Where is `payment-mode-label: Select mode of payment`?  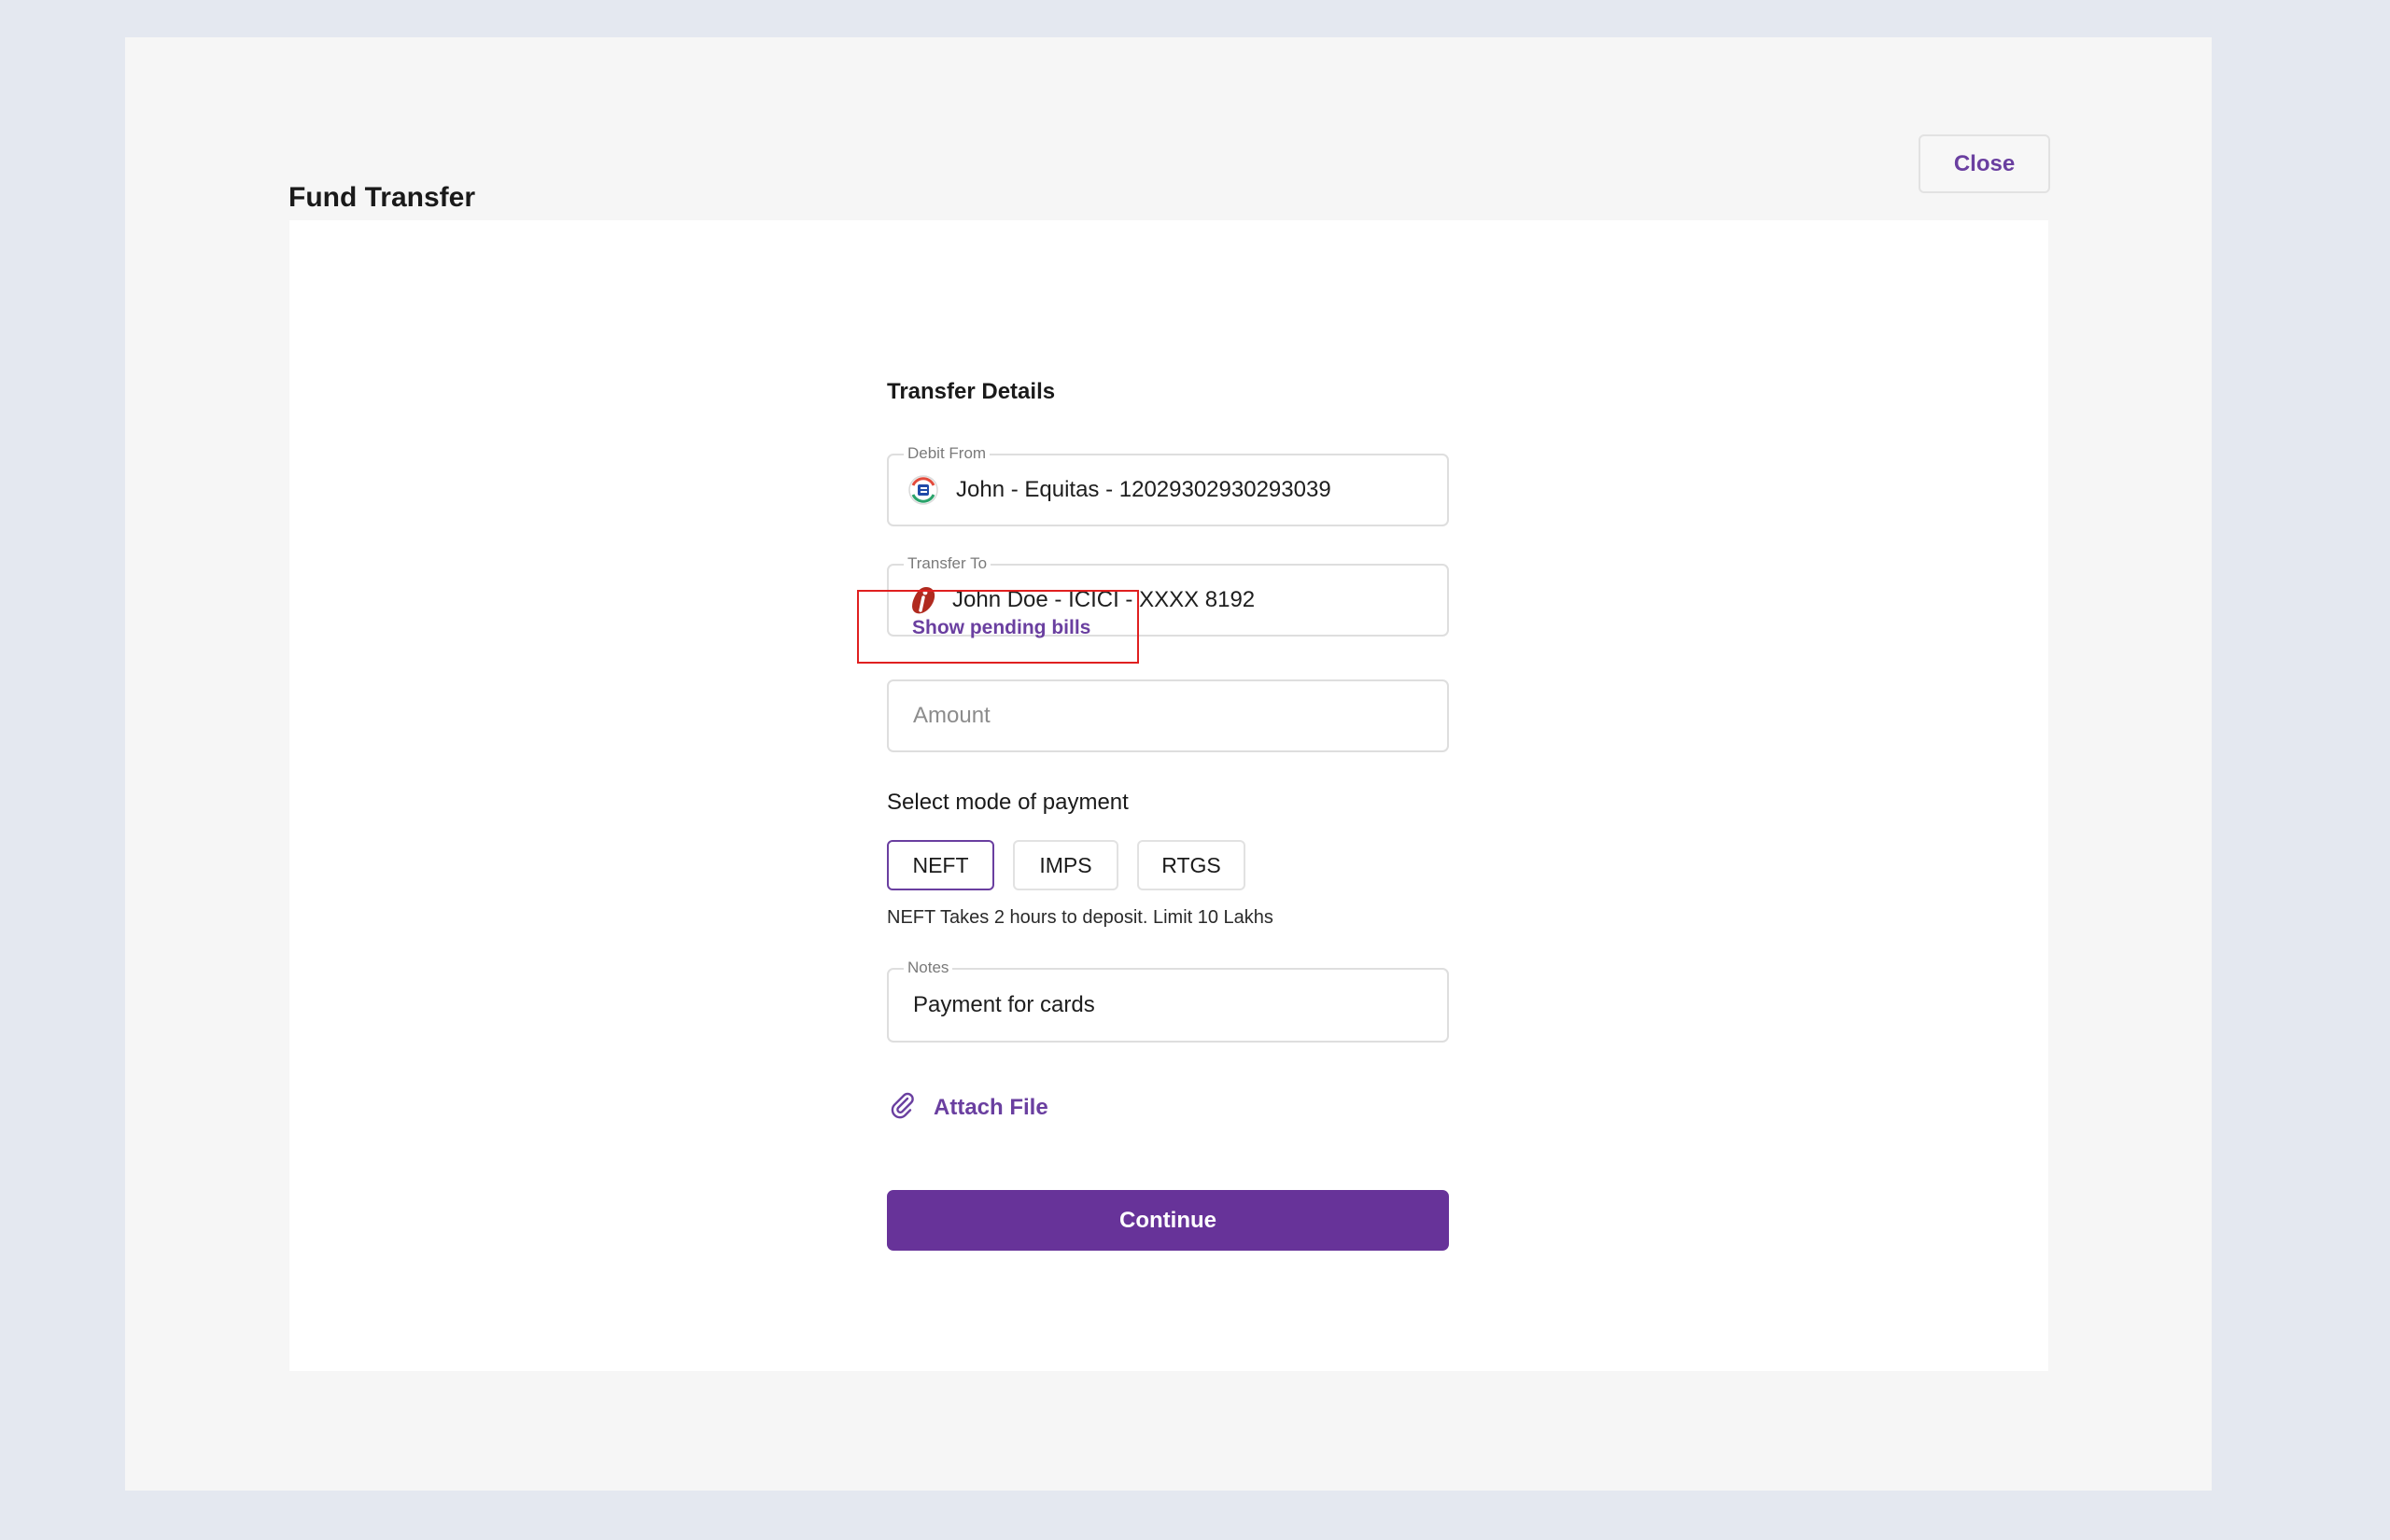 payment-mode-label: Select mode of payment is located at coordinates (1008, 802).